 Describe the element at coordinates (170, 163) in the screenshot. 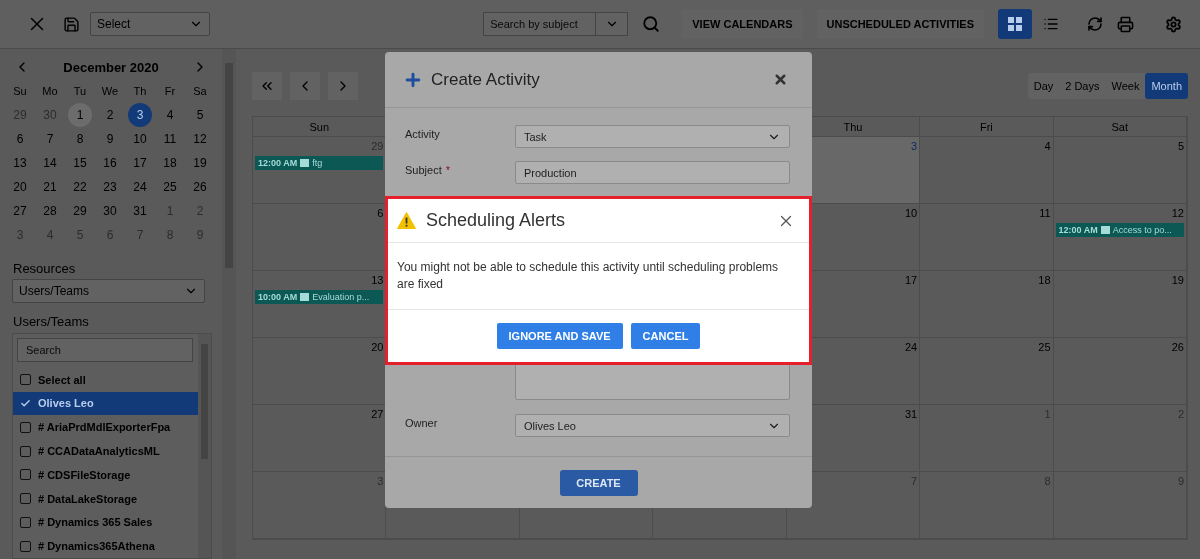

I see `calendar-day: 18` at that location.